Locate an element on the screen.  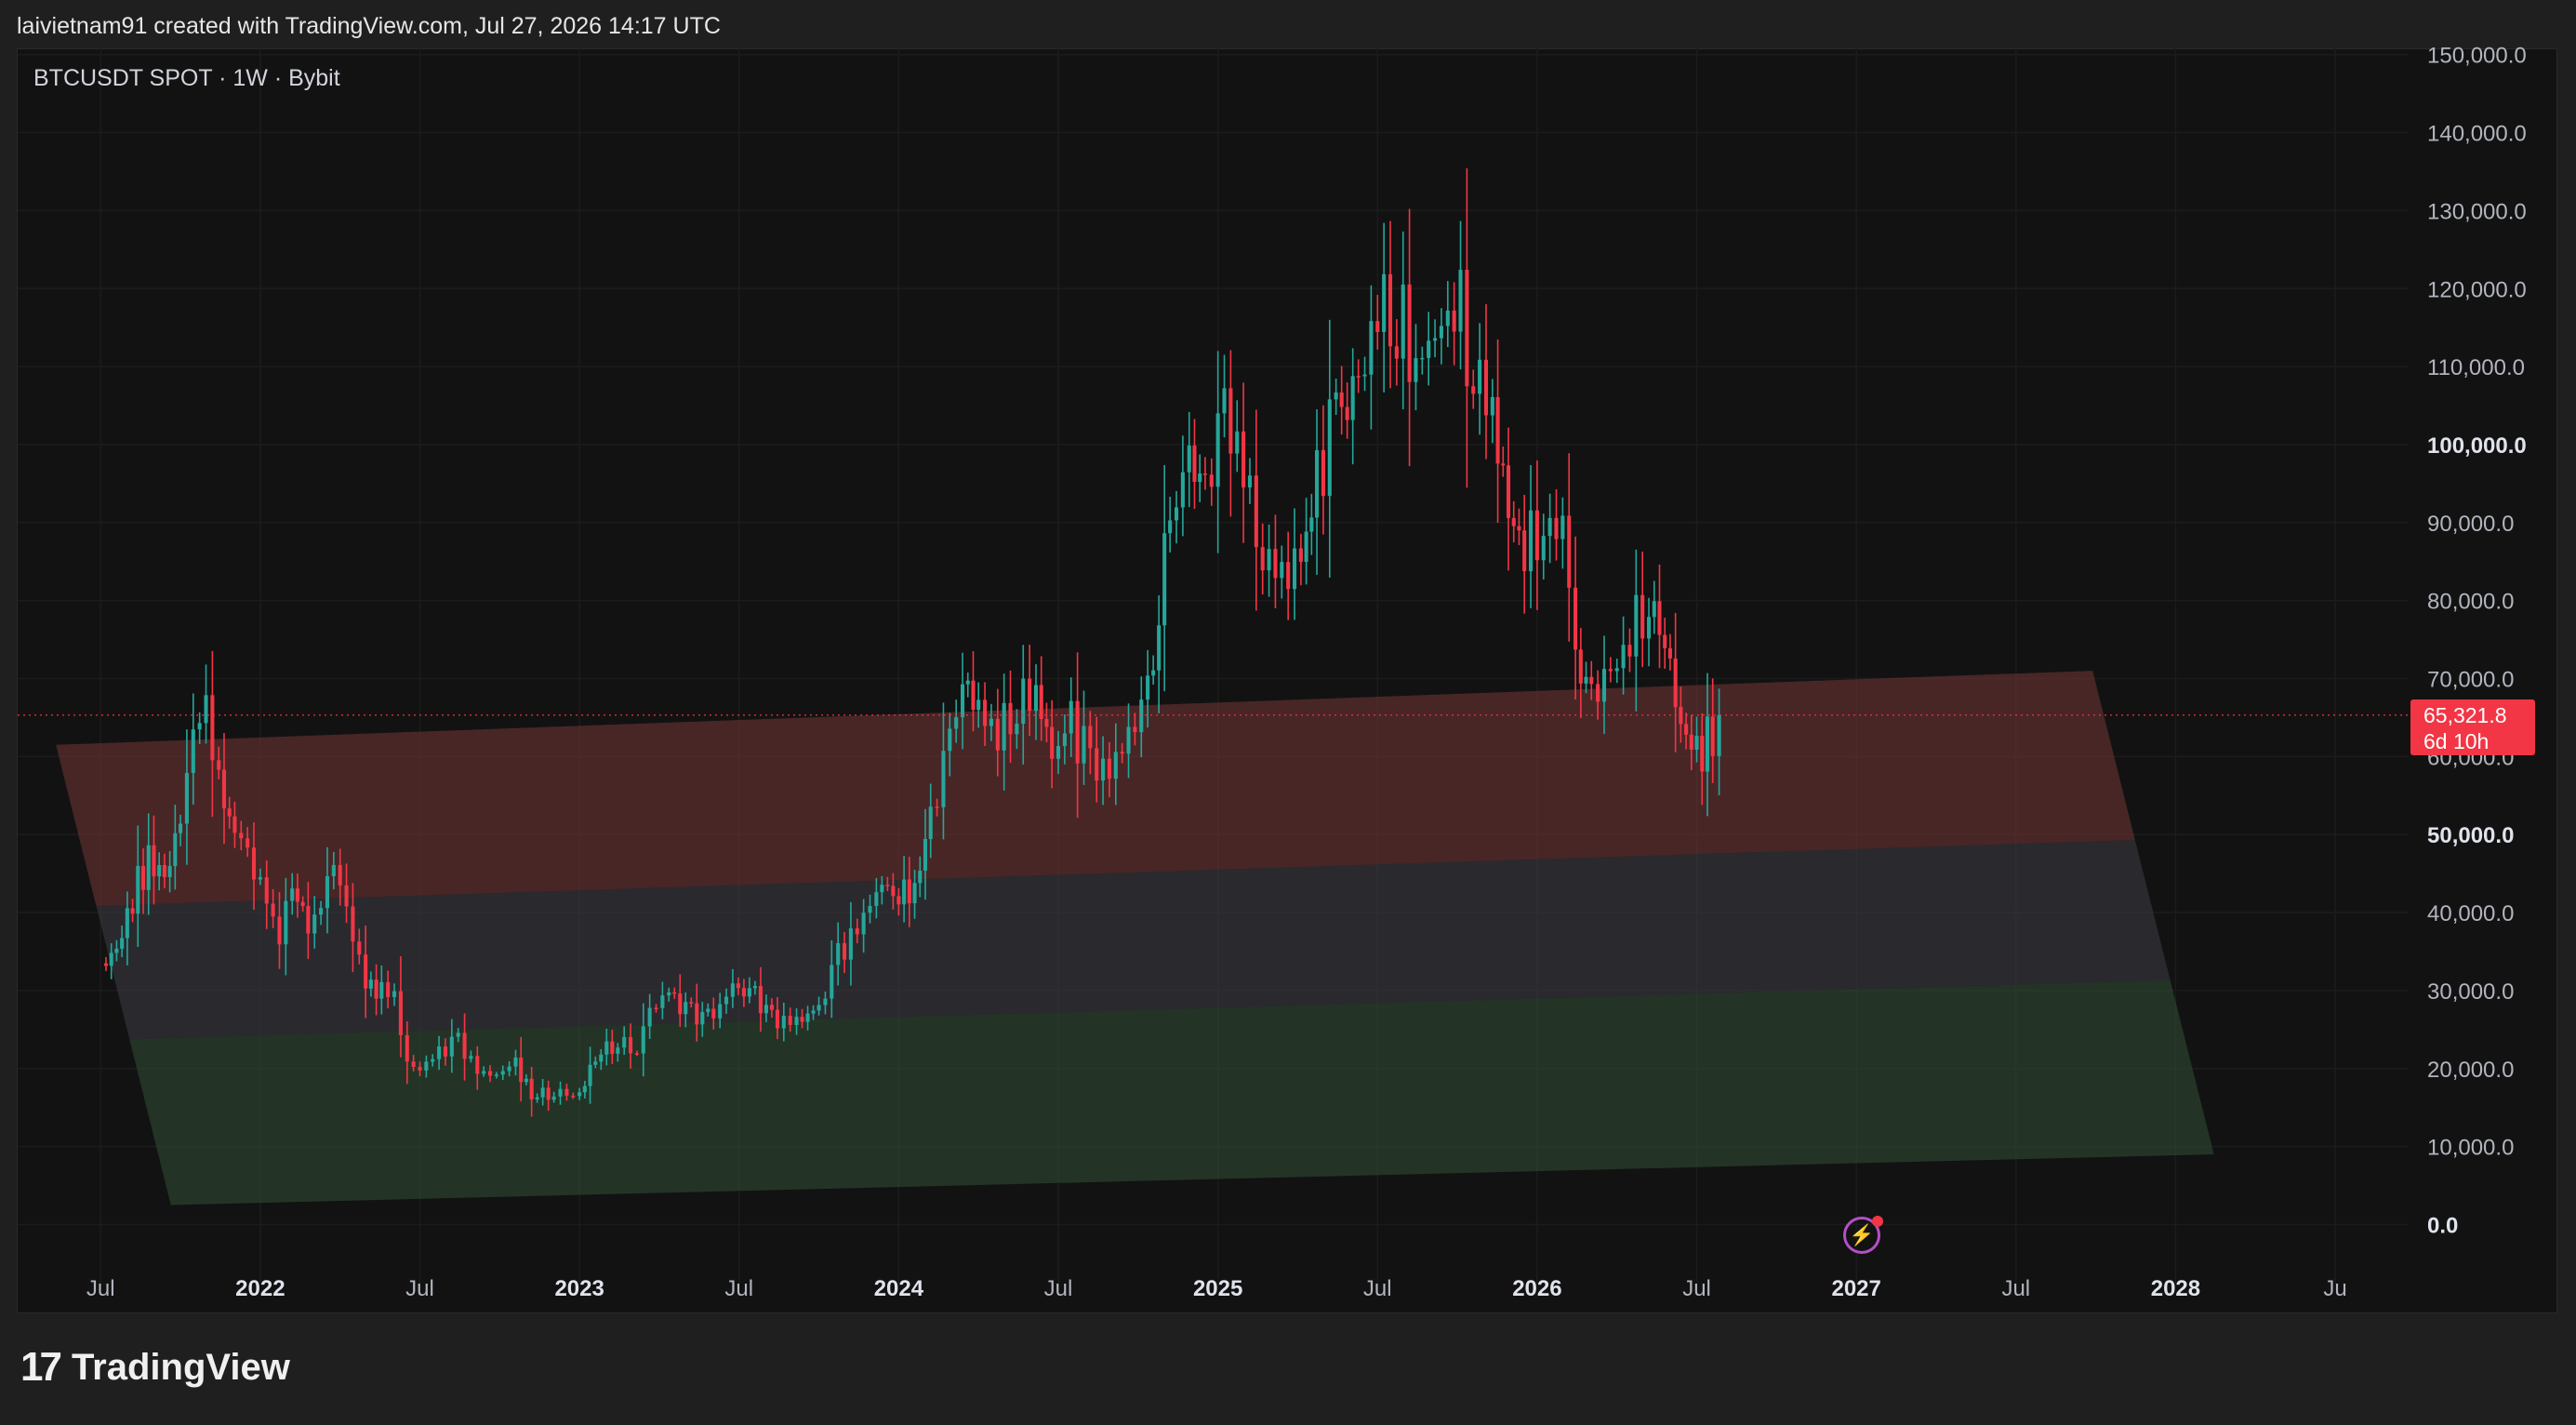
tradingview-logo-mark: 17 is located at coordinates (41, 1367).